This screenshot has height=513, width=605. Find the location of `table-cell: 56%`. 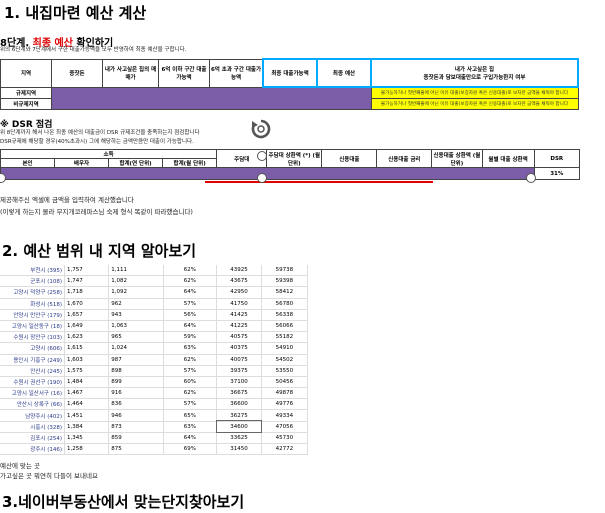

table-cell: 56% is located at coordinates (190, 315).